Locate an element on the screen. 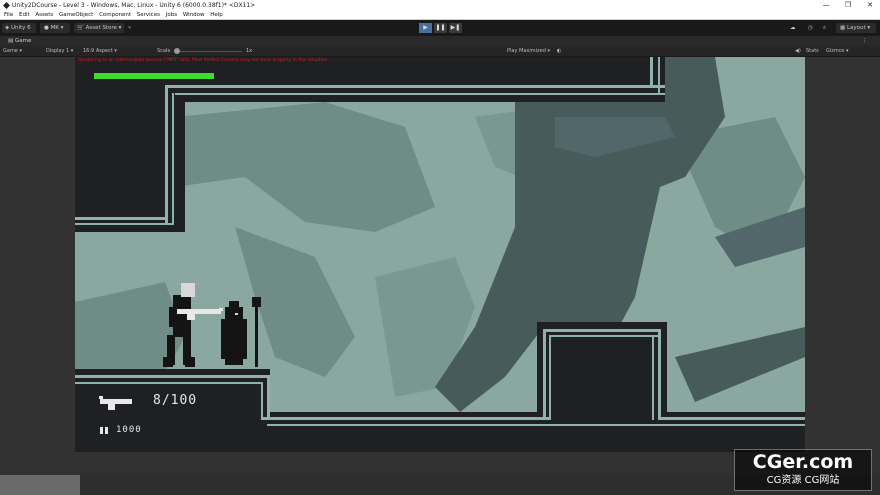 The image size is (880, 495). layout-label: ▦ Layout ▾ is located at coordinates (855, 28).